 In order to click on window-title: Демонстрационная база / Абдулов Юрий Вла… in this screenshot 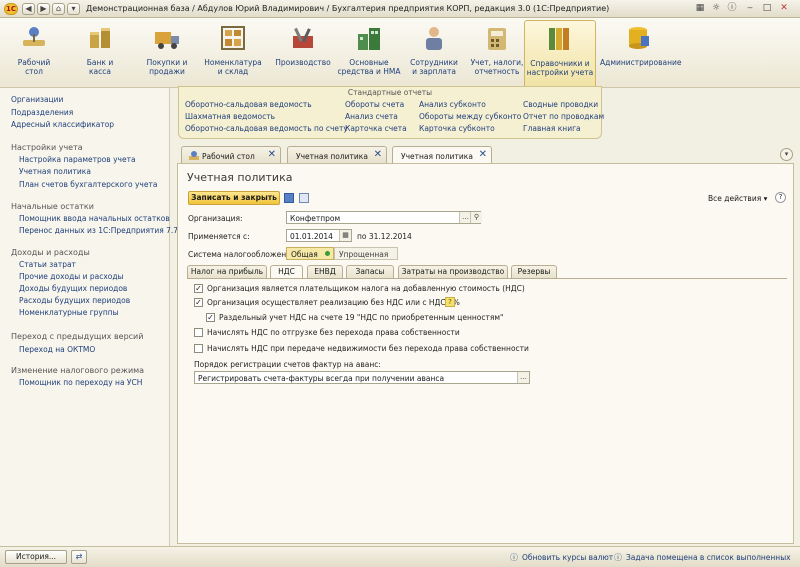, I will do `click(348, 8)`.